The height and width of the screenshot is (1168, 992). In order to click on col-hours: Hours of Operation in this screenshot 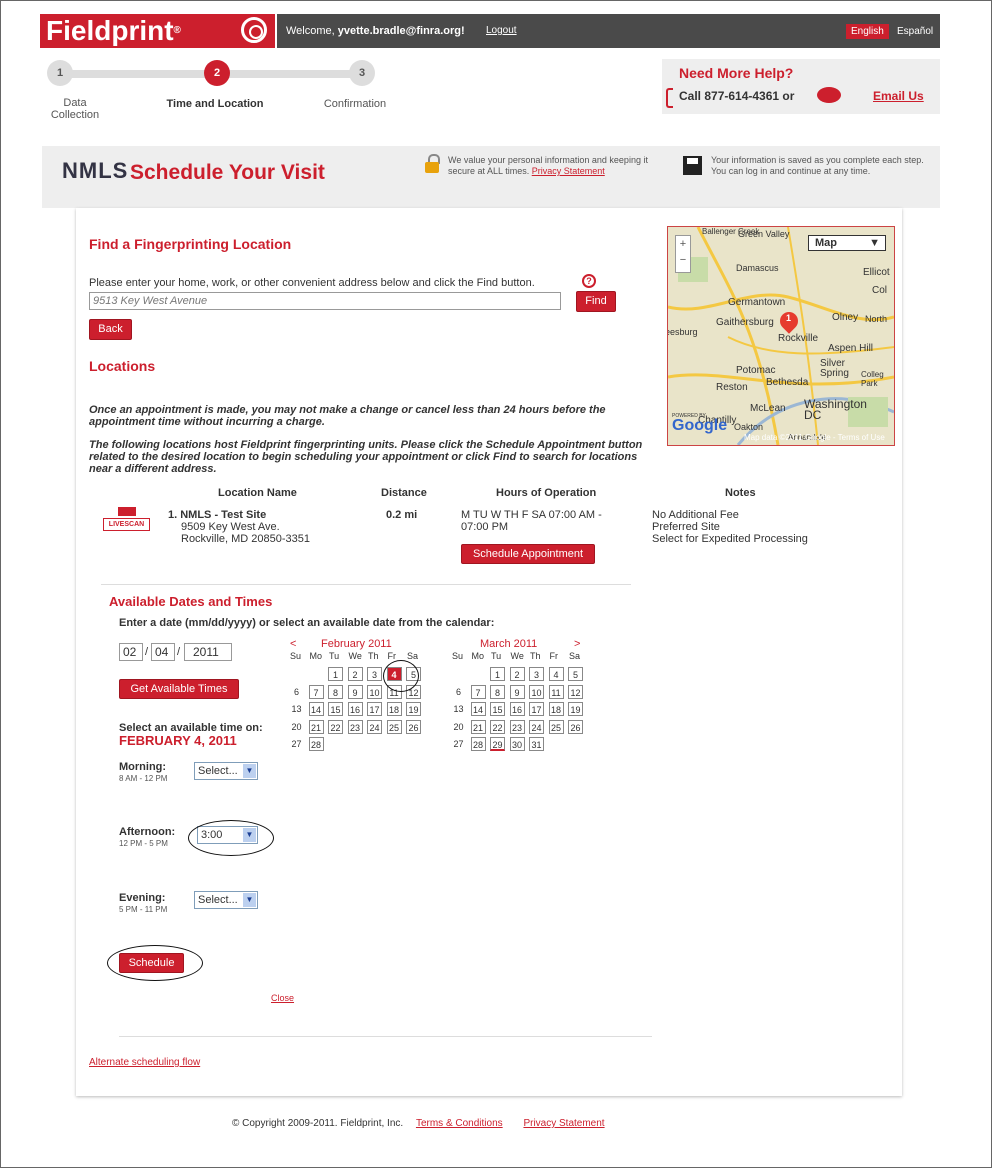, I will do `click(546, 493)`.